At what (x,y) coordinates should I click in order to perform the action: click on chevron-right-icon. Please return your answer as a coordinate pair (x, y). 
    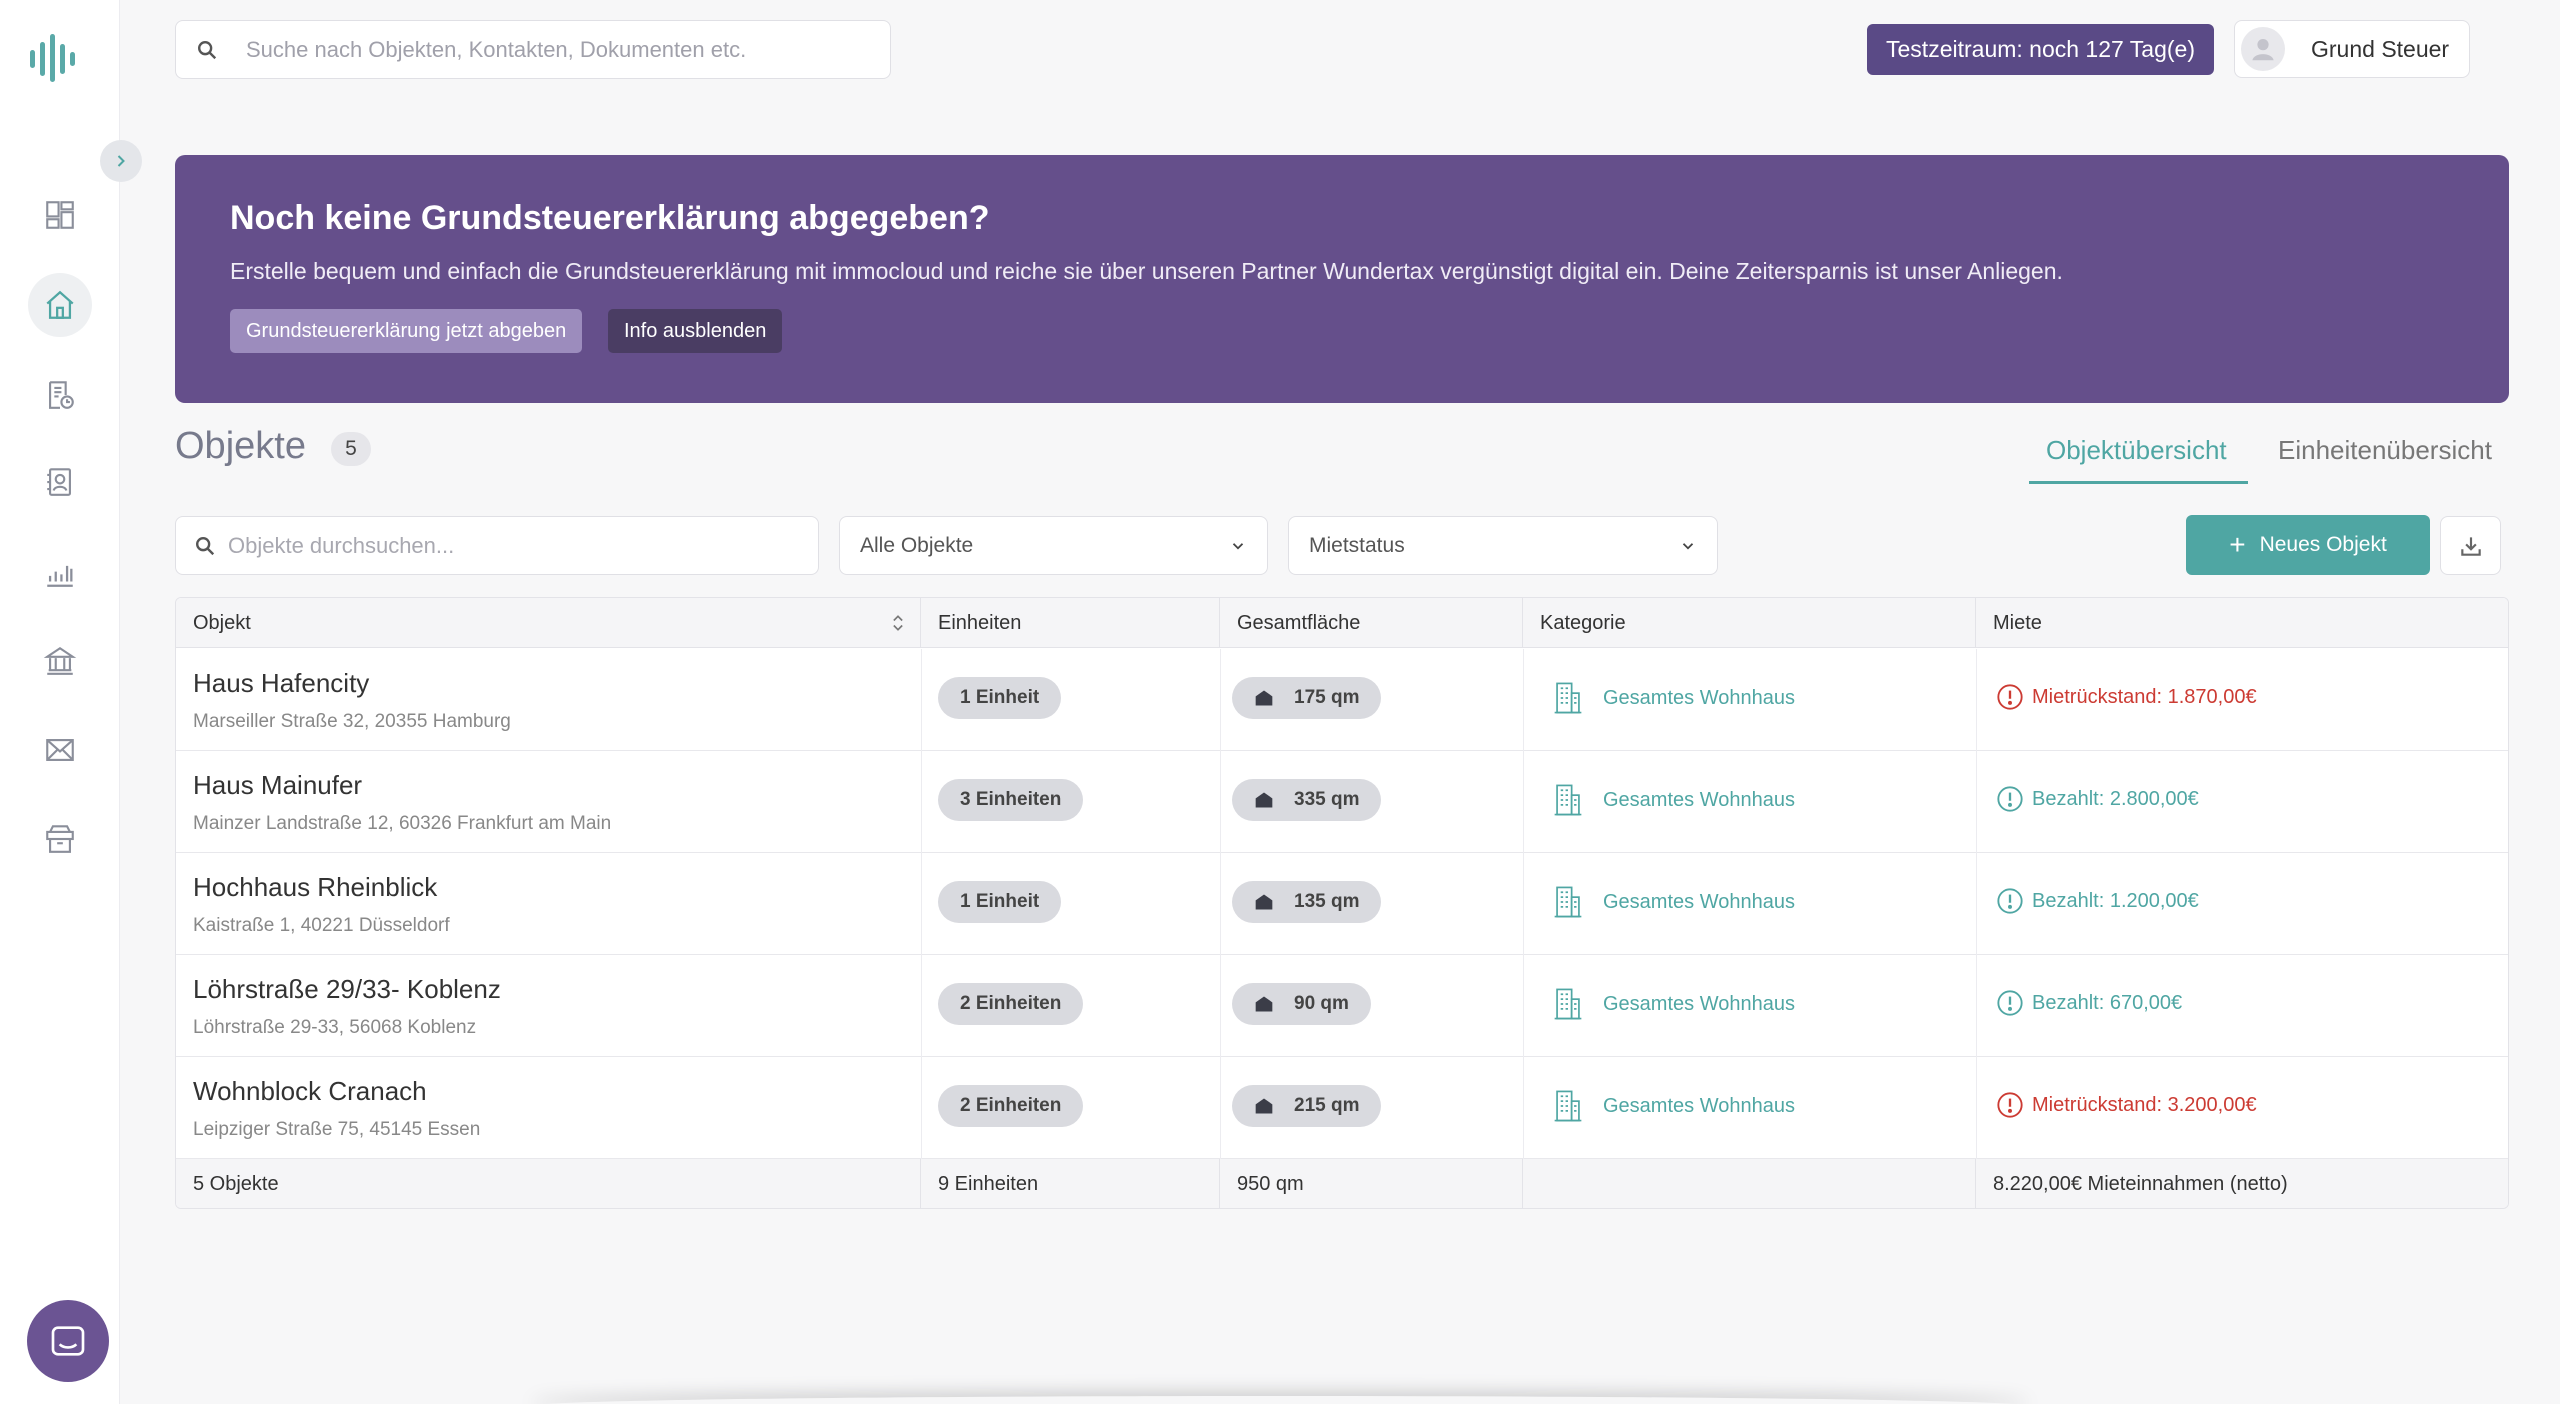
    Looking at the image, I should click on (121, 161).